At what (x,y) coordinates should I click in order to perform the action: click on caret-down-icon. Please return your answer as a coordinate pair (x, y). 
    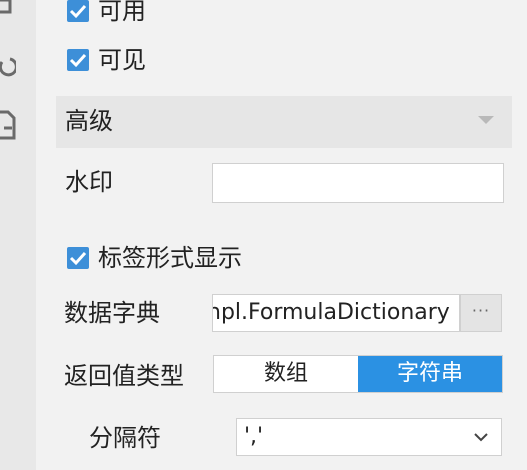
    Looking at the image, I should click on (486, 120).